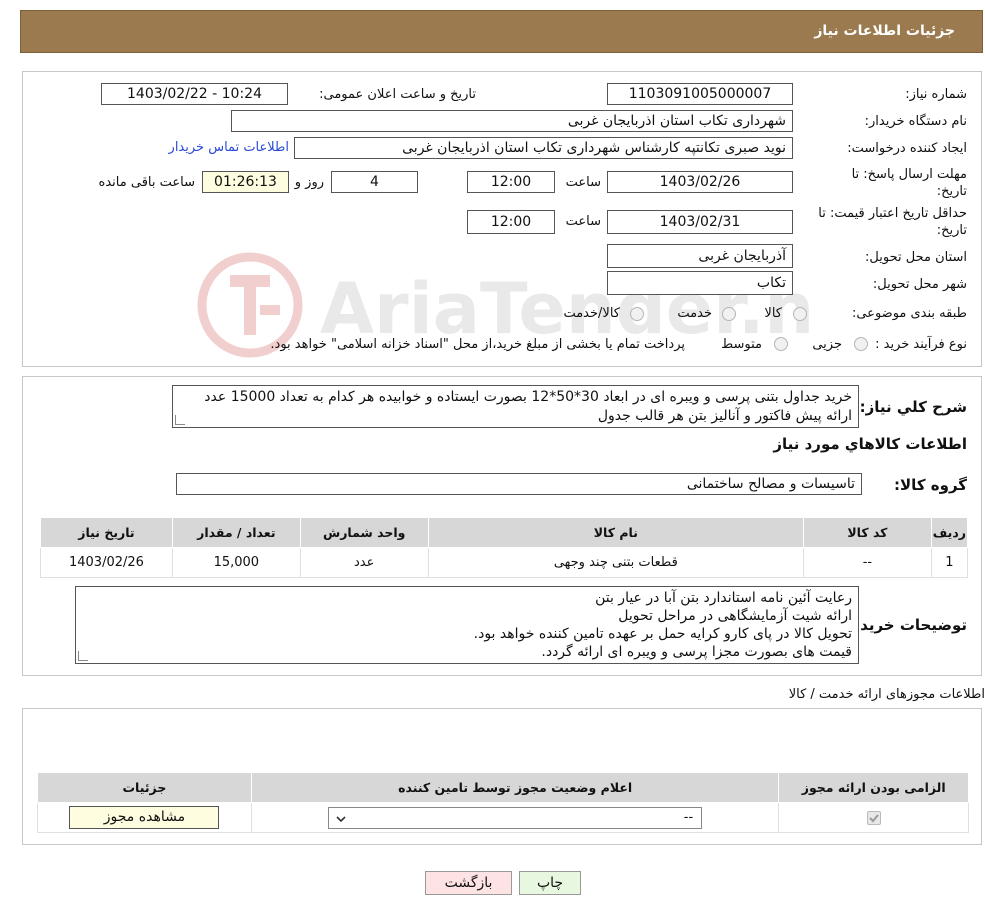 The image size is (985, 915). What do you see at coordinates (773, 313) in the screenshot?
I see `category-option-goods: کالا` at bounding box center [773, 313].